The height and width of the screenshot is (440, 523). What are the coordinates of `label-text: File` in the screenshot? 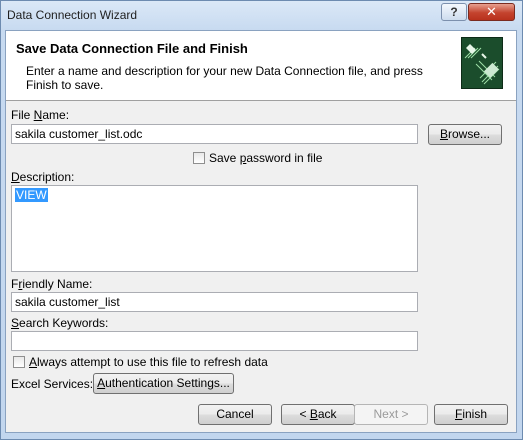 It's located at (22, 115).